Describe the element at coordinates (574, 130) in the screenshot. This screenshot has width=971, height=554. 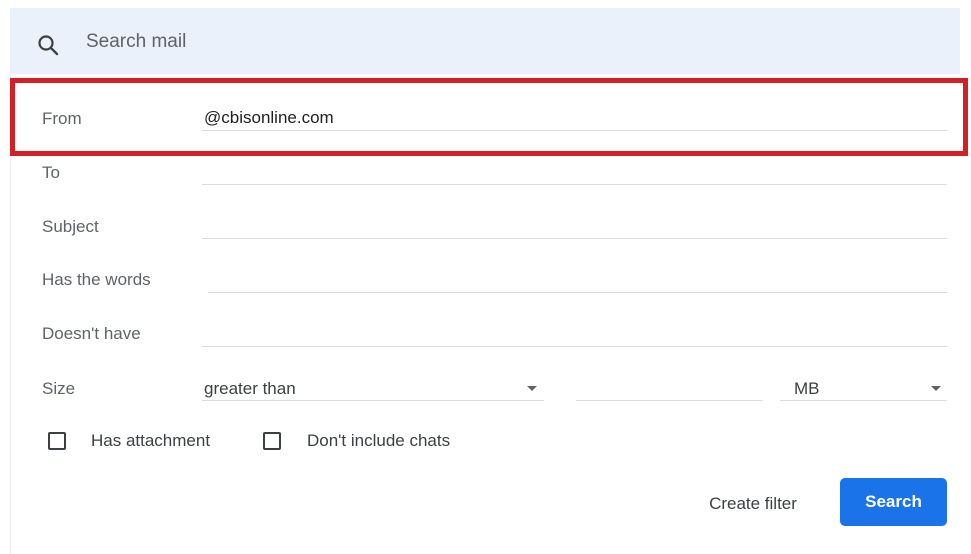
I see `from-underline` at that location.